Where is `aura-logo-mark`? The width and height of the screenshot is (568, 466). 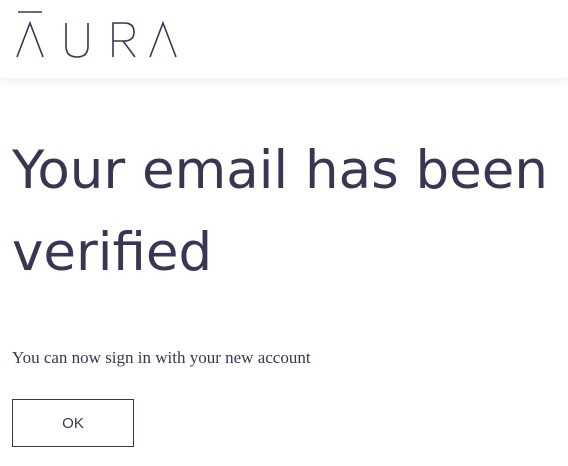
aura-logo-mark is located at coordinates (96, 34).